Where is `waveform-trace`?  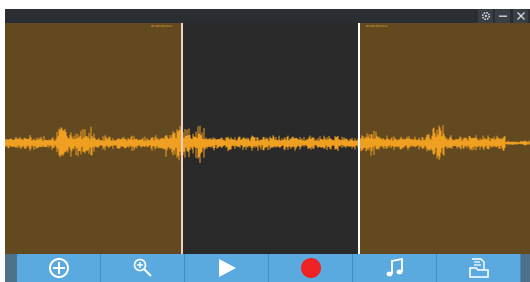
waveform-trace is located at coordinates (267, 144).